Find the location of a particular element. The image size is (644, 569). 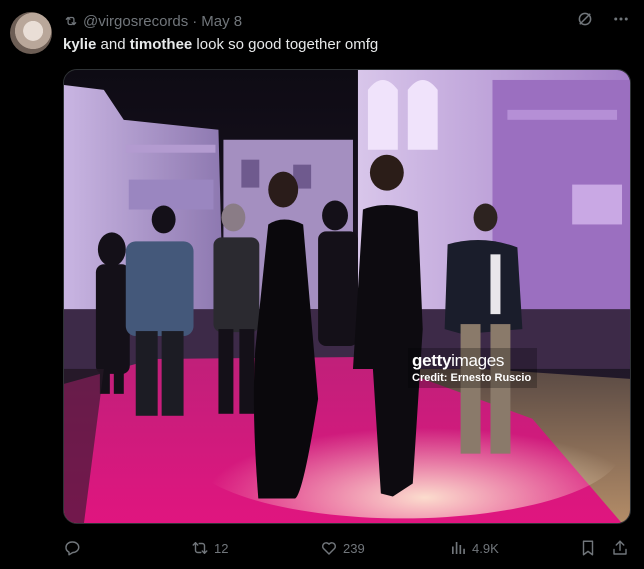

watermark-brand: gettyimages is located at coordinates (471, 361).